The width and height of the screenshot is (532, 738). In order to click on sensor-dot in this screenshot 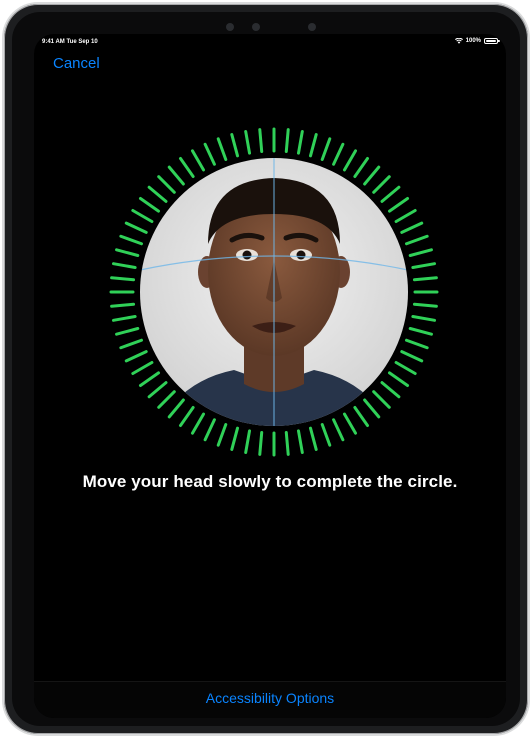, I will do `click(256, 27)`.